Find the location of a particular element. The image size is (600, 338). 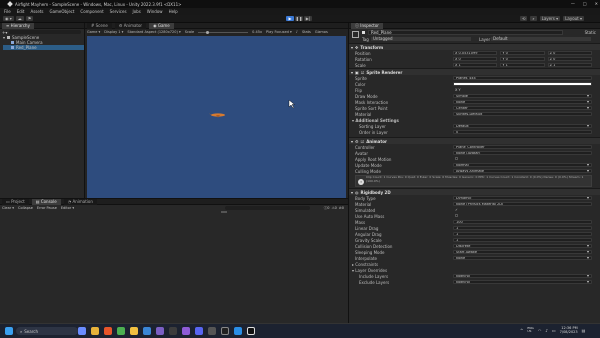

account-button: ◉ ▾ is located at coordinates (8, 18).